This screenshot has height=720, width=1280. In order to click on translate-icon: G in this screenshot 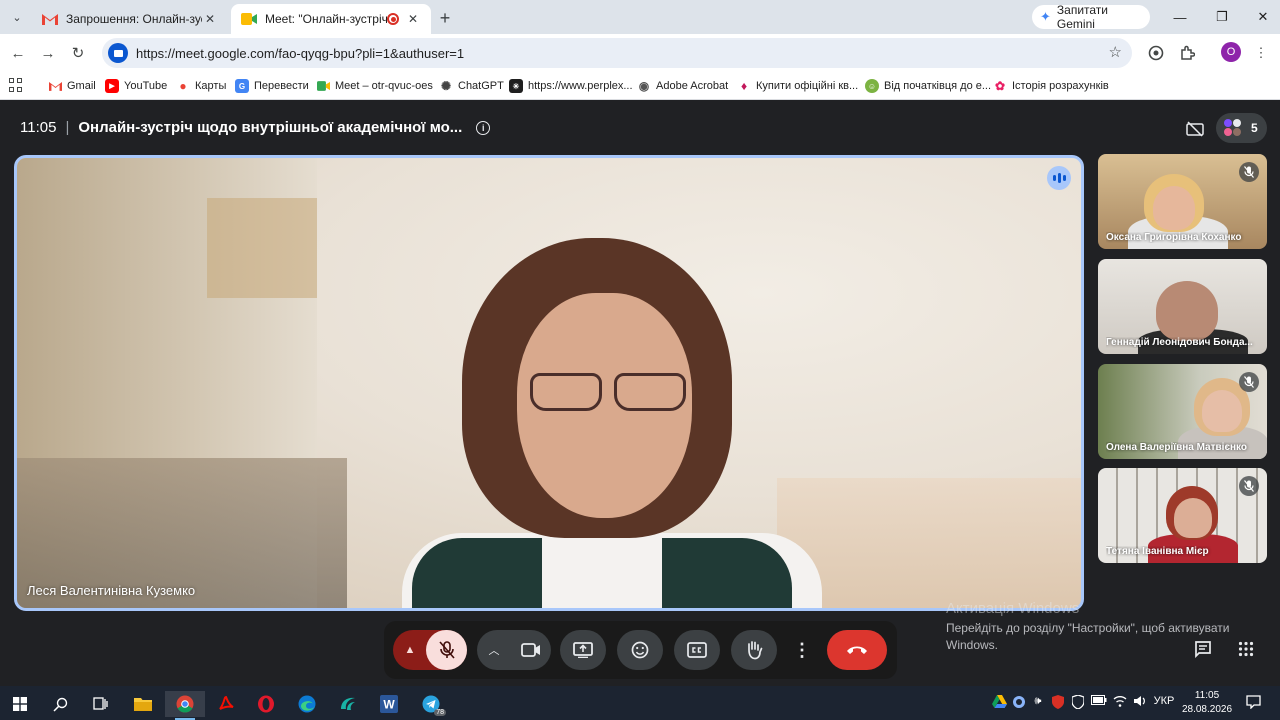, I will do `click(242, 86)`.